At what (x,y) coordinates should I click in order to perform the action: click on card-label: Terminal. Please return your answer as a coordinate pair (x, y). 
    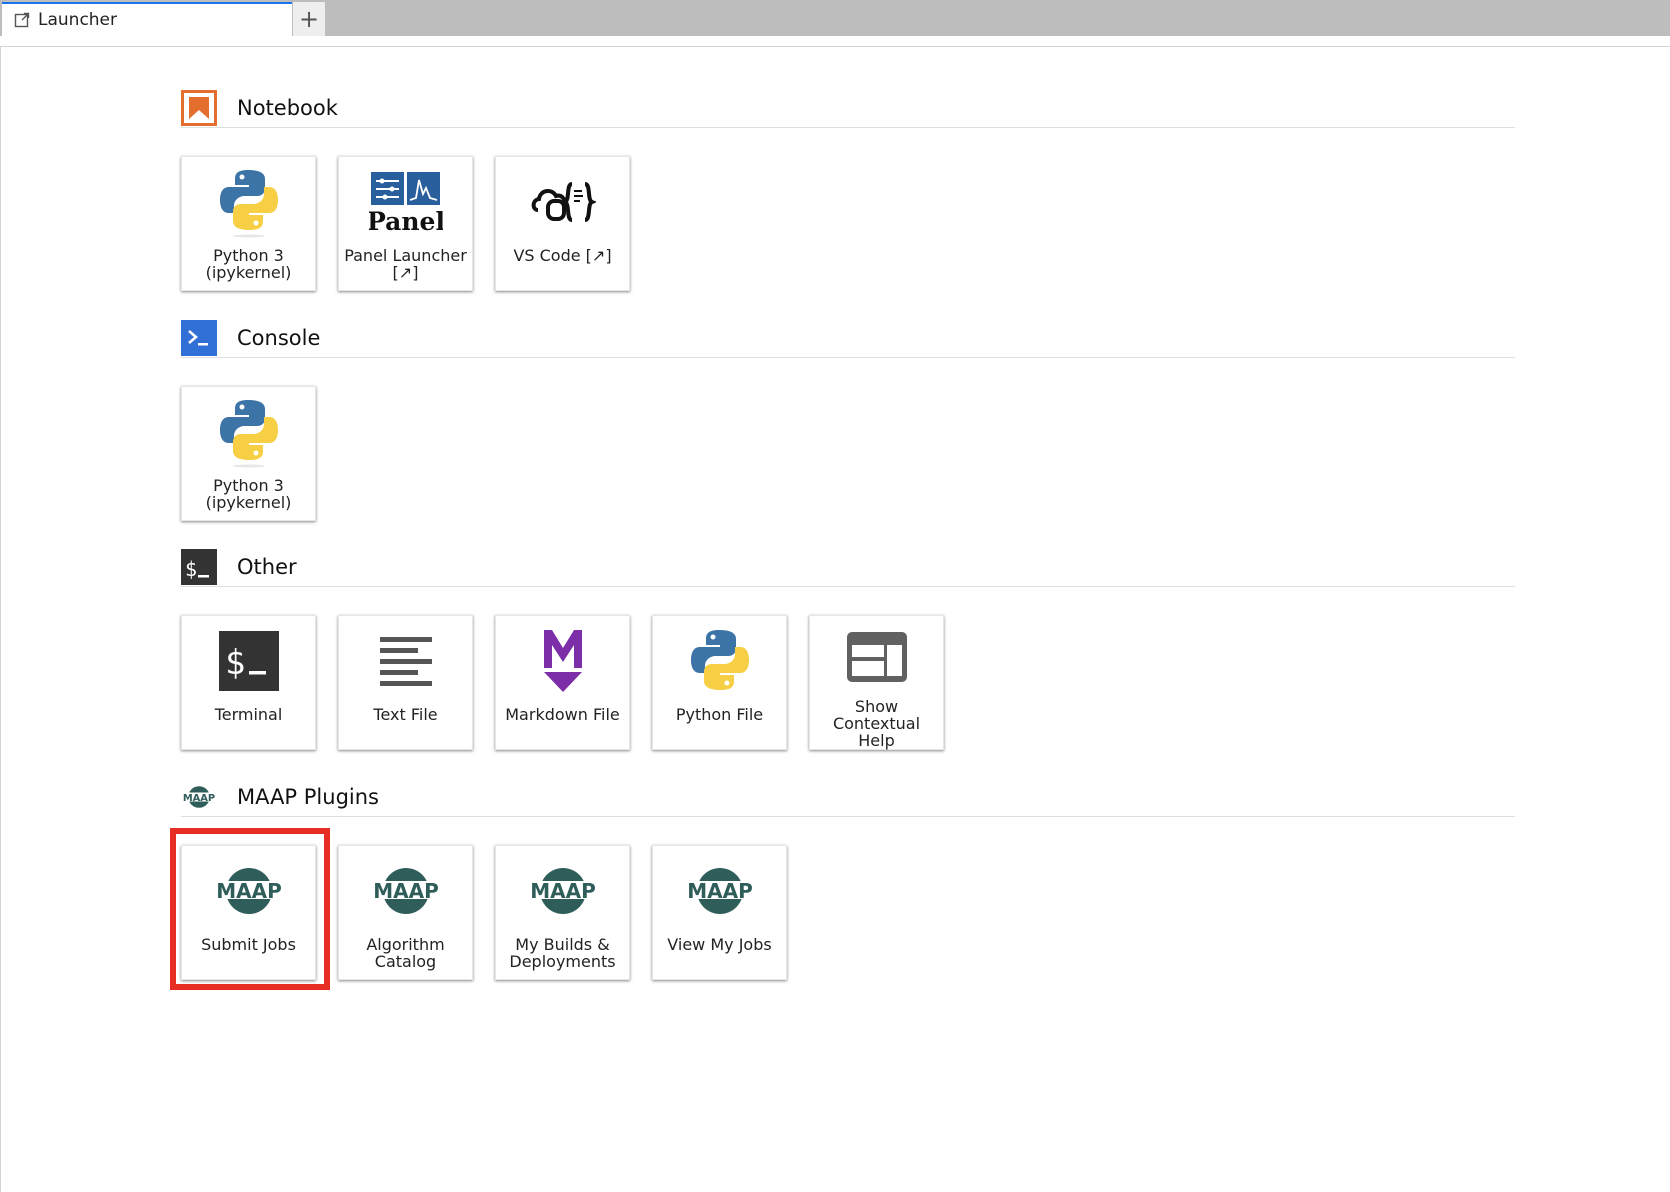
    Looking at the image, I should click on (248, 714).